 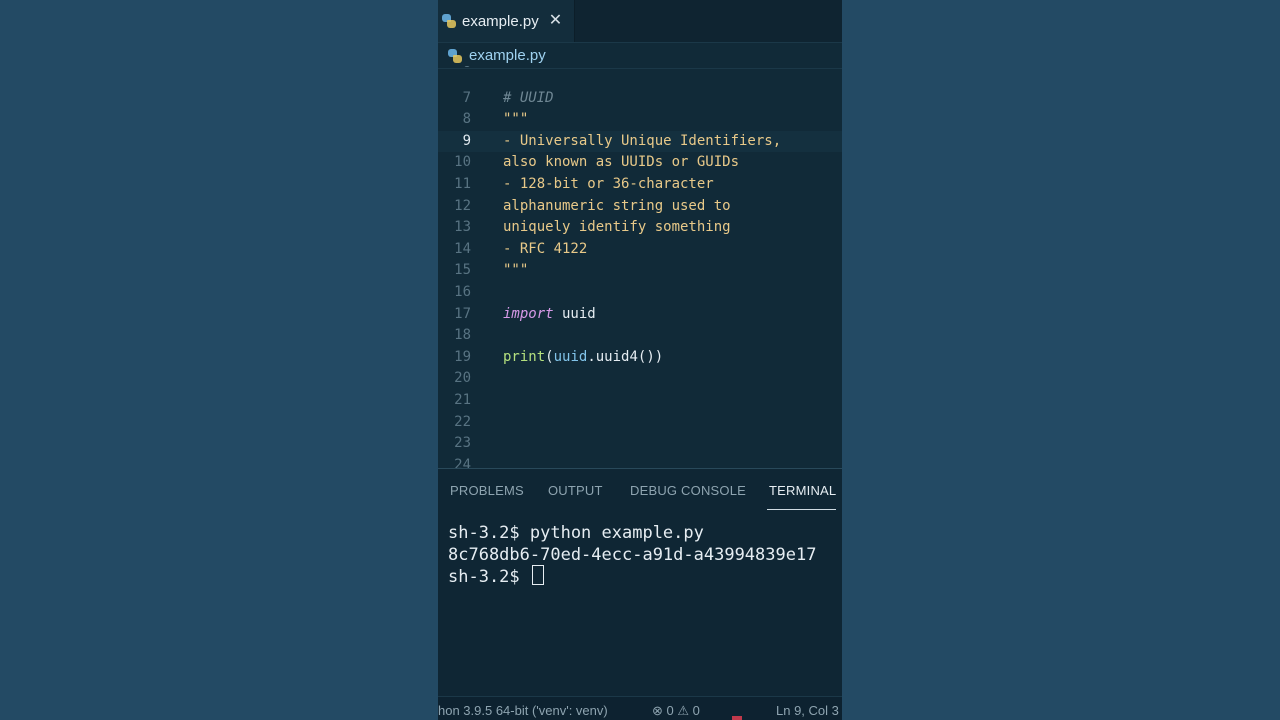 I want to click on code-token: - 128-bit or 36-character, so click(x=608, y=184).